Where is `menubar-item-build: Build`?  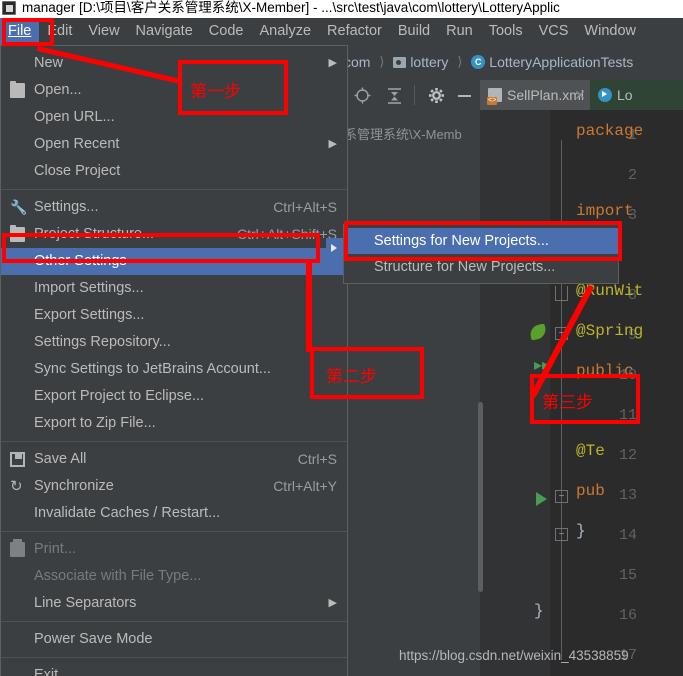
menubar-item-build: Build is located at coordinates (414, 31).